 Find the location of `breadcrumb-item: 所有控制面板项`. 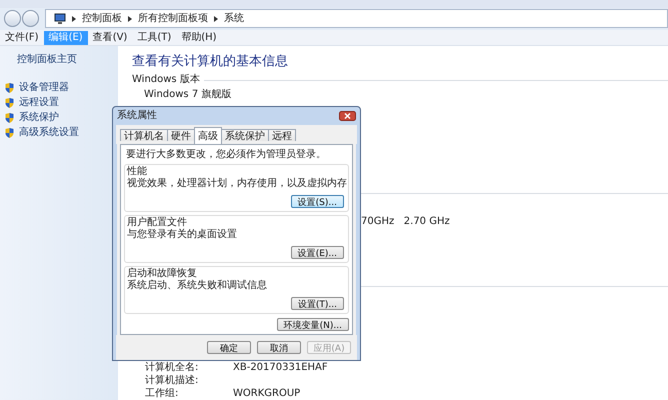

breadcrumb-item: 所有控制面板项 is located at coordinates (173, 18).